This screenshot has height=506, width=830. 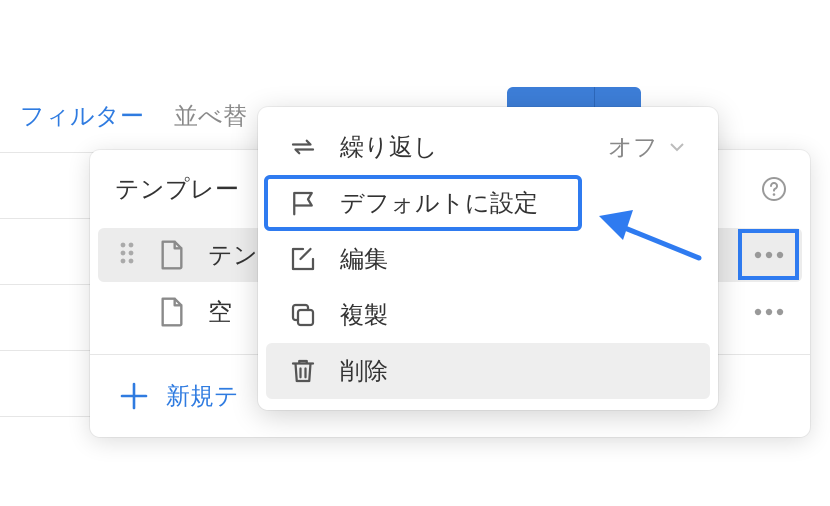 What do you see at coordinates (233, 255) in the screenshot?
I see `template-name: テン` at bounding box center [233, 255].